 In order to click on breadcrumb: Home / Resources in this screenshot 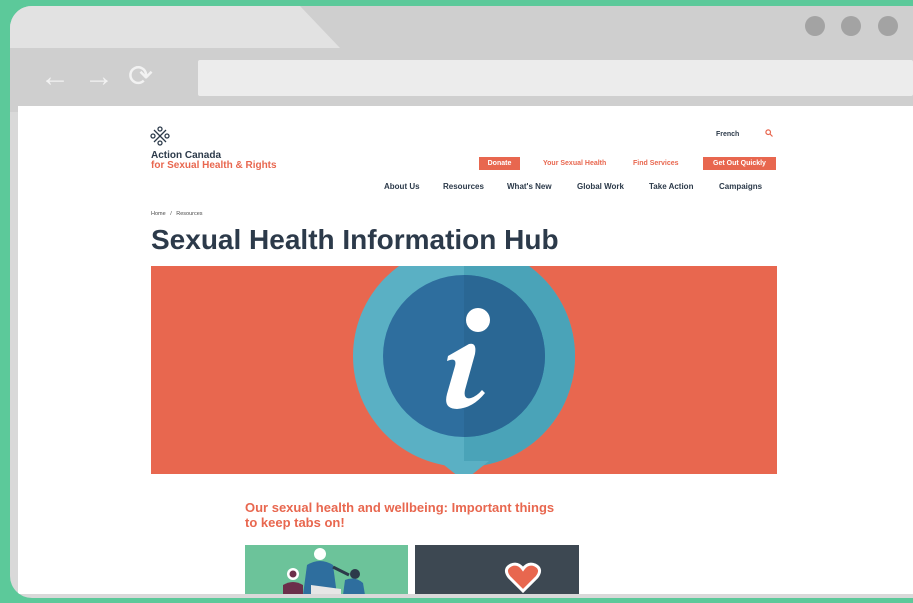, I will do `click(177, 214)`.